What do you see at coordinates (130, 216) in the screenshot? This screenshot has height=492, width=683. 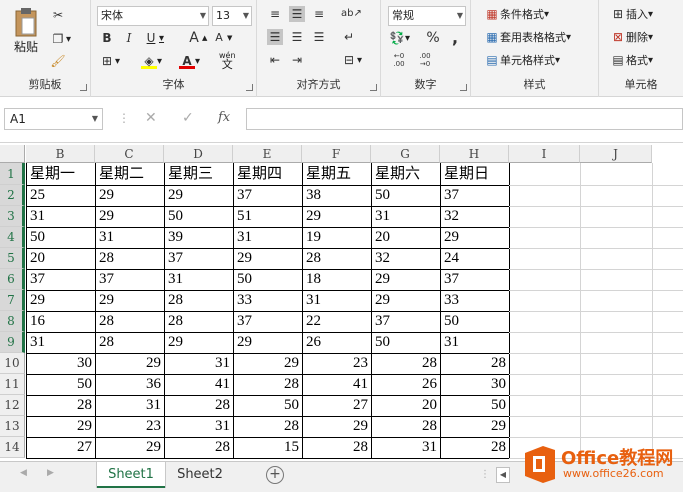 I see `cell-c3: 29` at bounding box center [130, 216].